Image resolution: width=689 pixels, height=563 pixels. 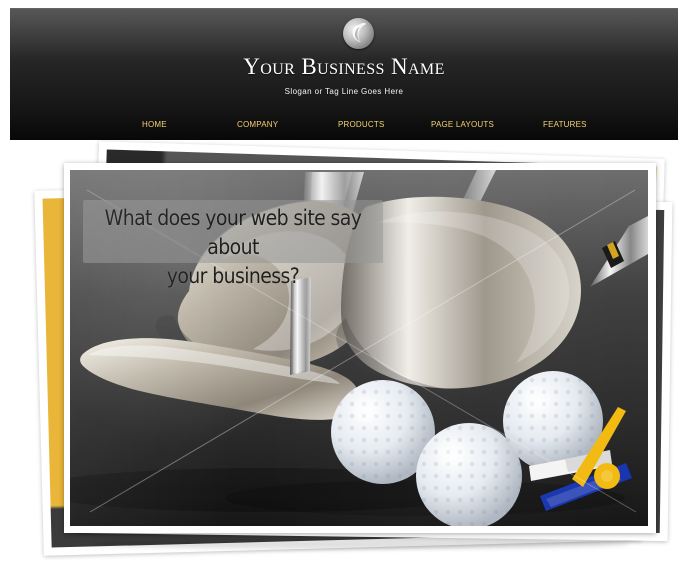 I want to click on photo-stack-shadow, so click(x=360, y=544).